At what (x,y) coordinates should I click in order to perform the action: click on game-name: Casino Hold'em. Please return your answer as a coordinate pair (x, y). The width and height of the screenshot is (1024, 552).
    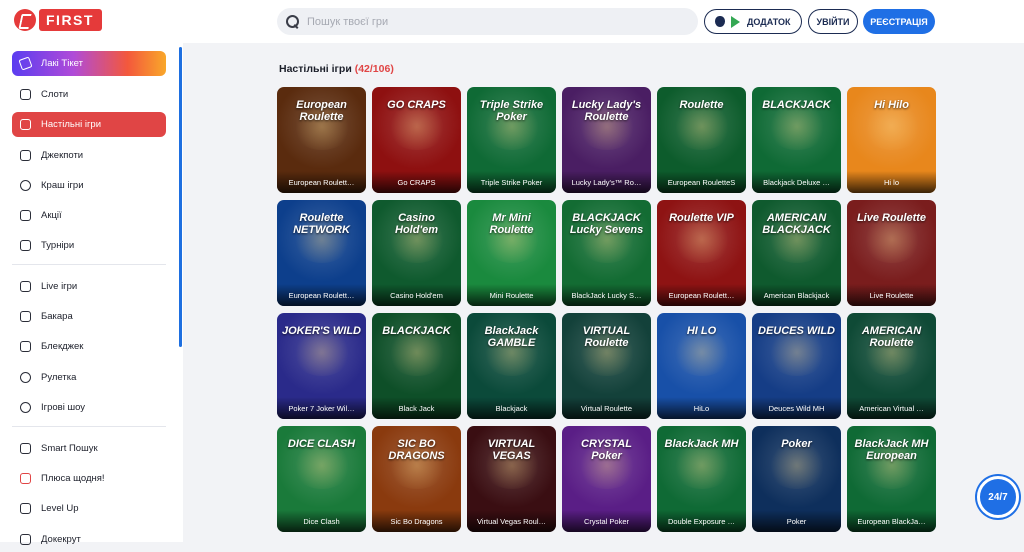
    Looking at the image, I should click on (416, 295).